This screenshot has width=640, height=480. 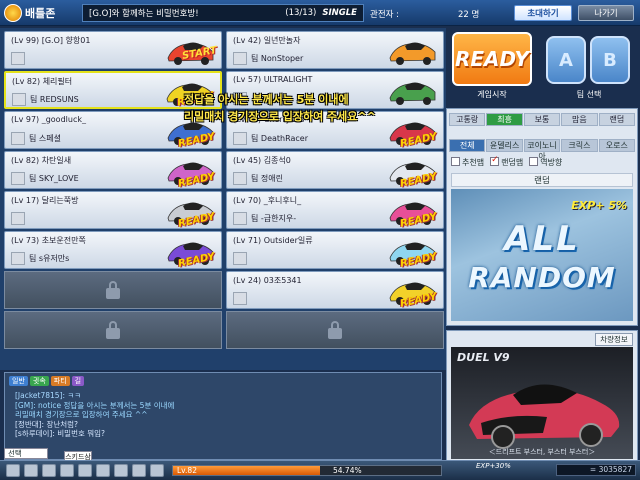 What do you see at coordinates (60, 433) in the screenshot?
I see `chat-line: [s하루데이]: 비밀번호 뭐임?` at bounding box center [60, 433].